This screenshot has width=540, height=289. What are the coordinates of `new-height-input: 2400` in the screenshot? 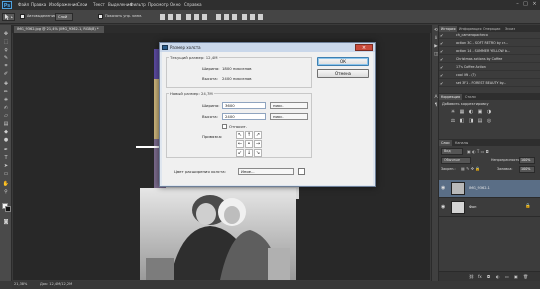 It's located at (244, 116).